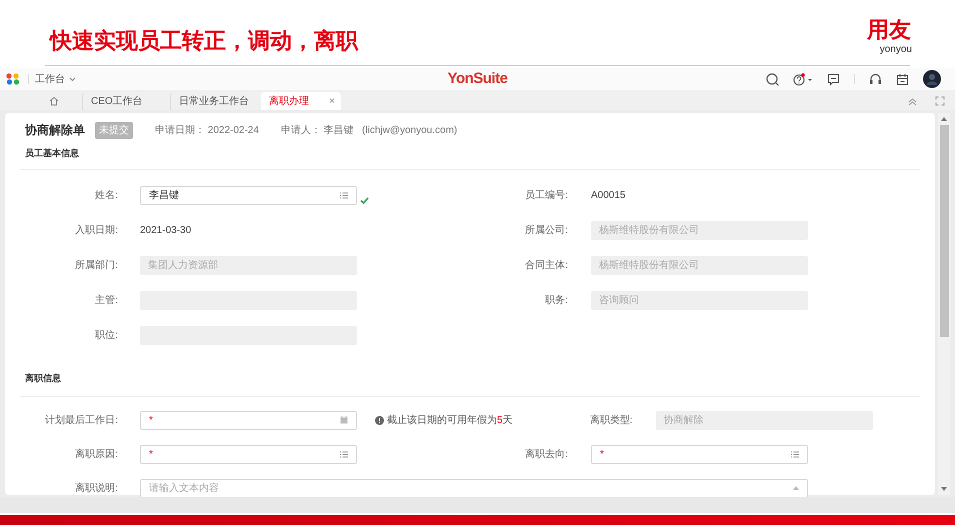  I want to click on readonly-field: 协商解除, so click(764, 420).